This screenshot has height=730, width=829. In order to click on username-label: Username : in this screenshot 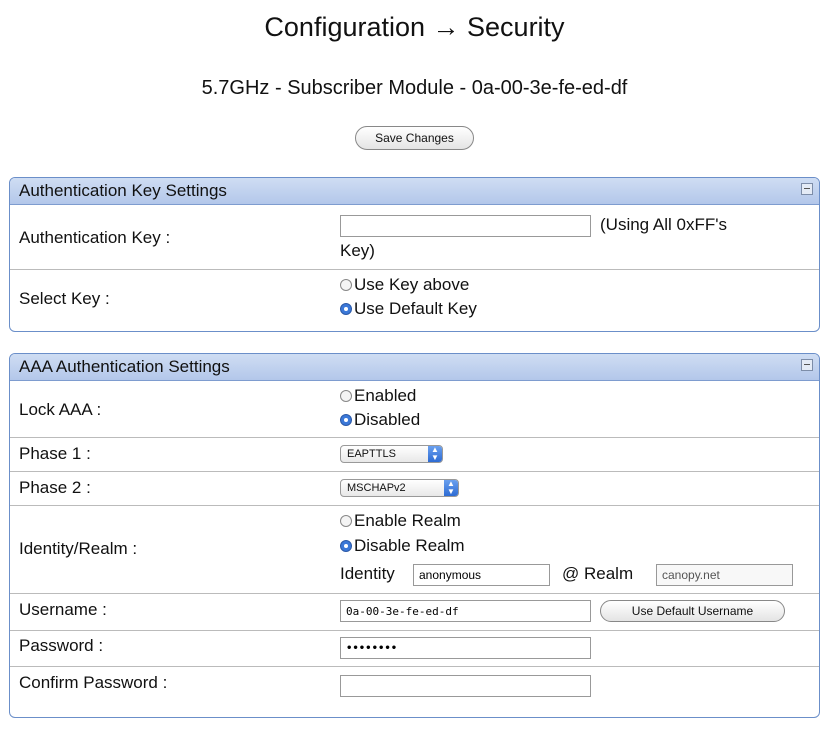, I will do `click(63, 609)`.